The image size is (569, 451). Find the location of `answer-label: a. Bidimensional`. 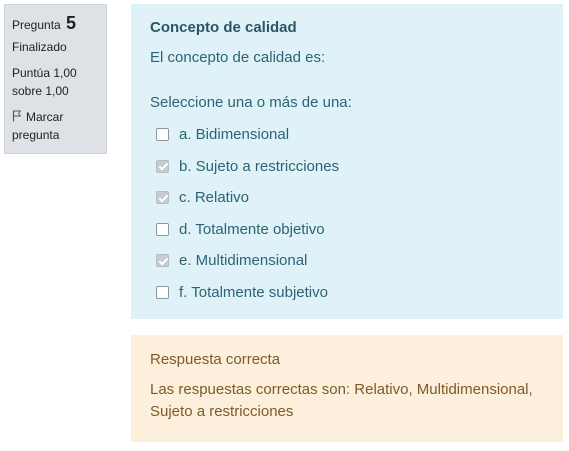

answer-label: a. Bidimensional is located at coordinates (234, 135).